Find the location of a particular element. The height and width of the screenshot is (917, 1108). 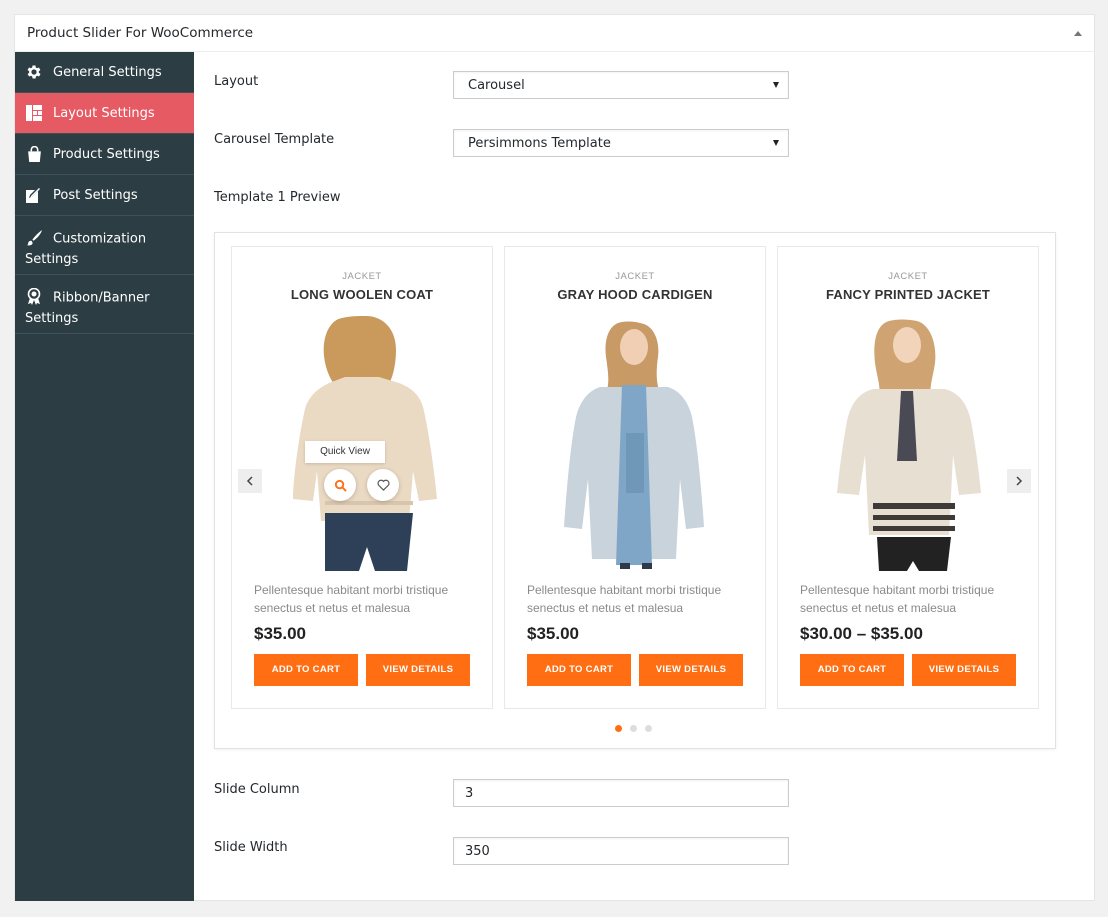

sidebar-item-product-settings: Product Settings is located at coordinates (104, 154).